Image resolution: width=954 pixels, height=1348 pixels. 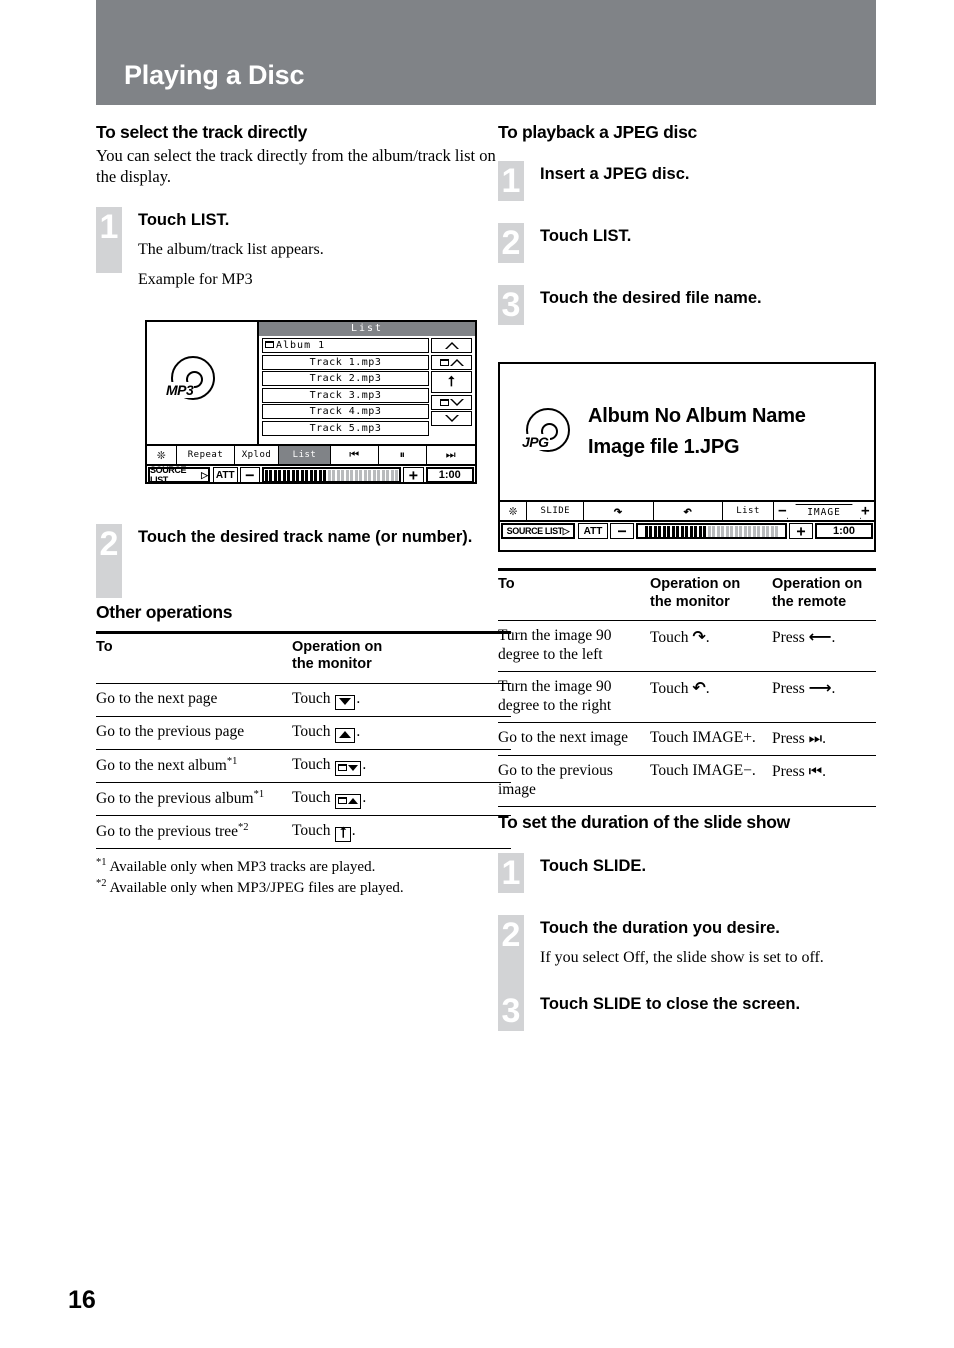 What do you see at coordinates (547, 432) in the screenshot?
I see `jpg-disc-icon: JPG` at bounding box center [547, 432].